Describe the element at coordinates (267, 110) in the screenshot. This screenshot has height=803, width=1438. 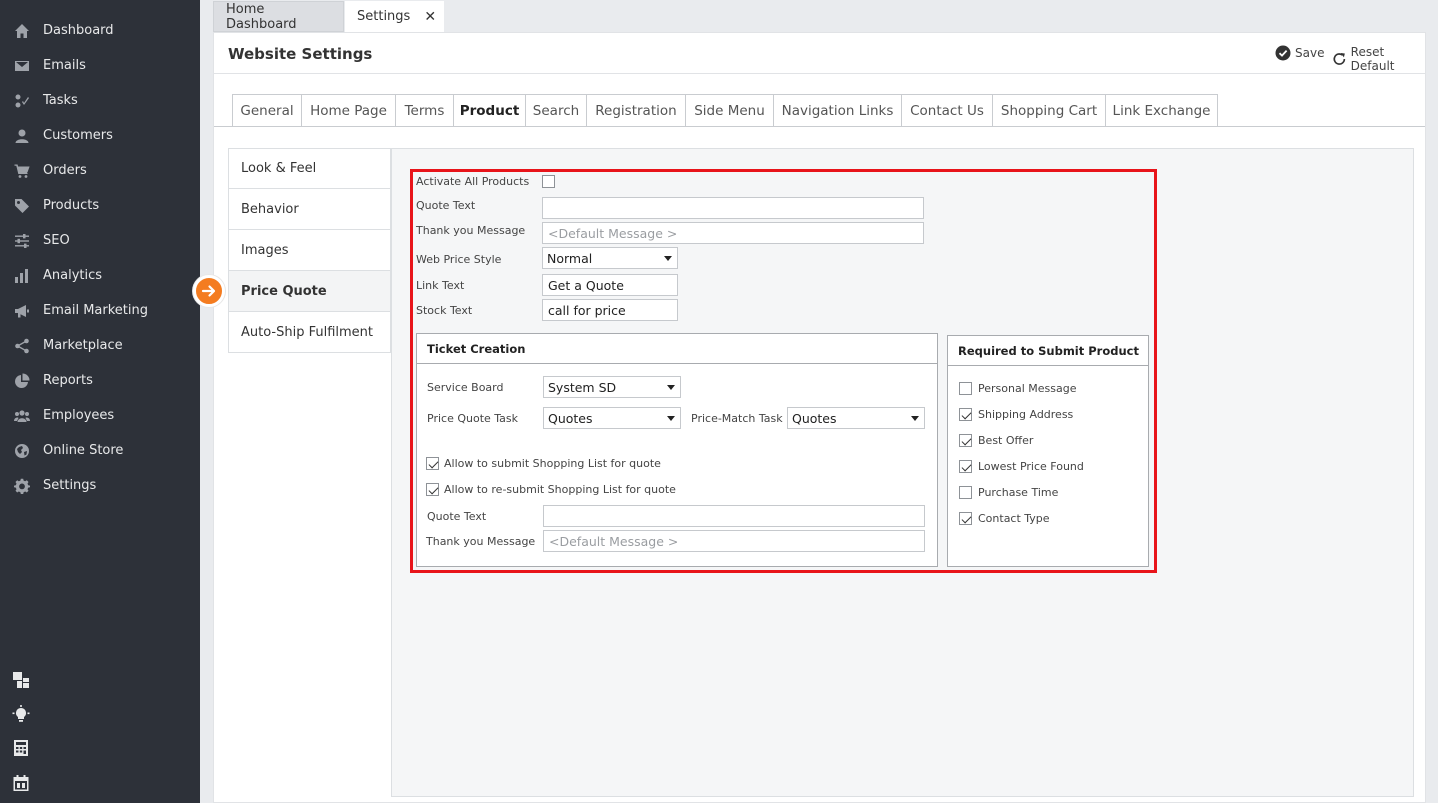
I see `tab-general: General` at that location.